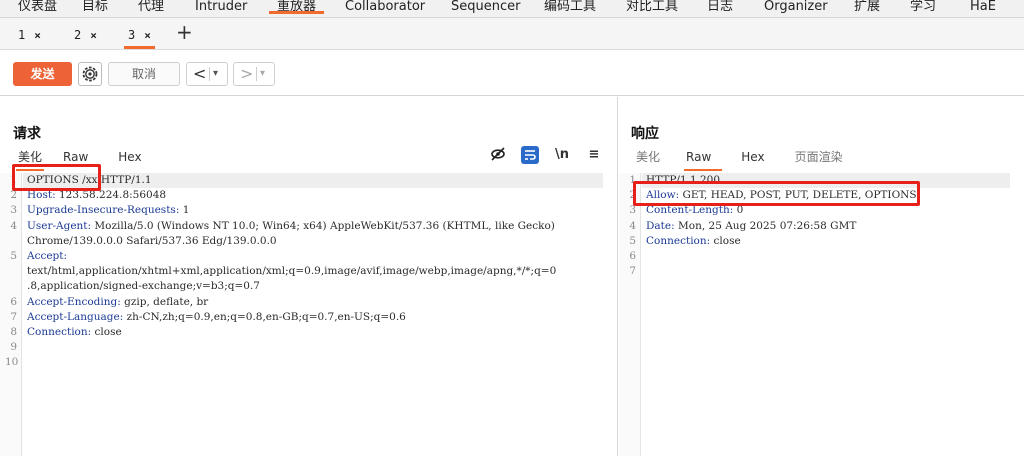 The width and height of the screenshot is (1024, 456). I want to click on line-number: 10, so click(12, 362).